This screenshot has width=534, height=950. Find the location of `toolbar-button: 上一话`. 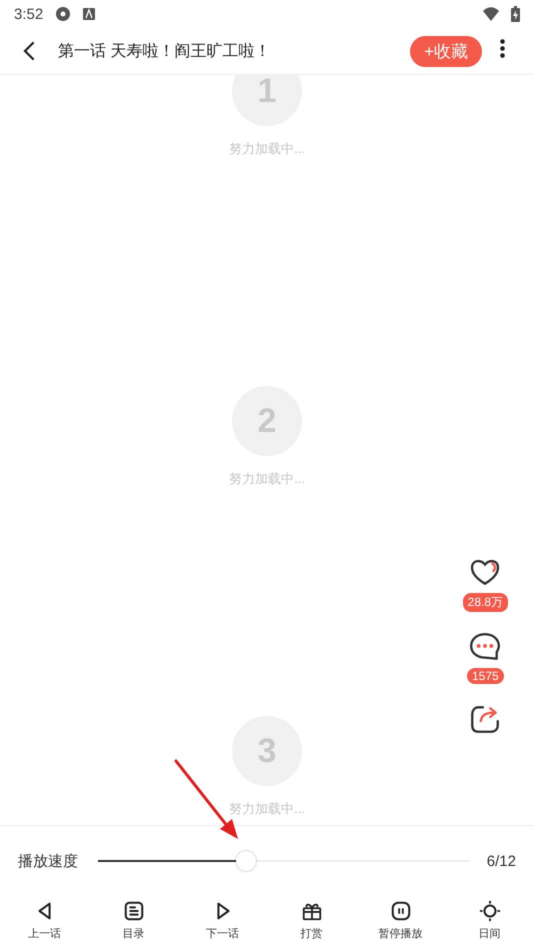

toolbar-button: 上一话 is located at coordinates (44, 920).